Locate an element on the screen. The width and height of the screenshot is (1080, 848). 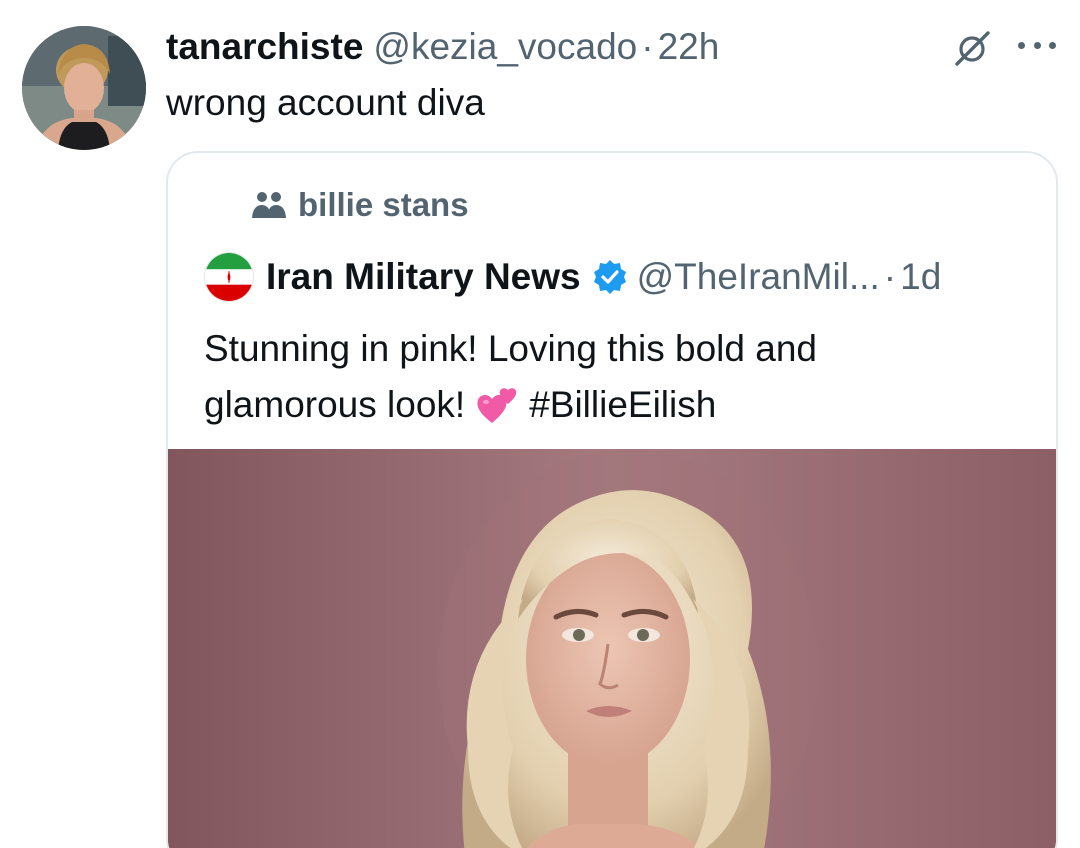
more-options-icon is located at coordinates (1037, 45).